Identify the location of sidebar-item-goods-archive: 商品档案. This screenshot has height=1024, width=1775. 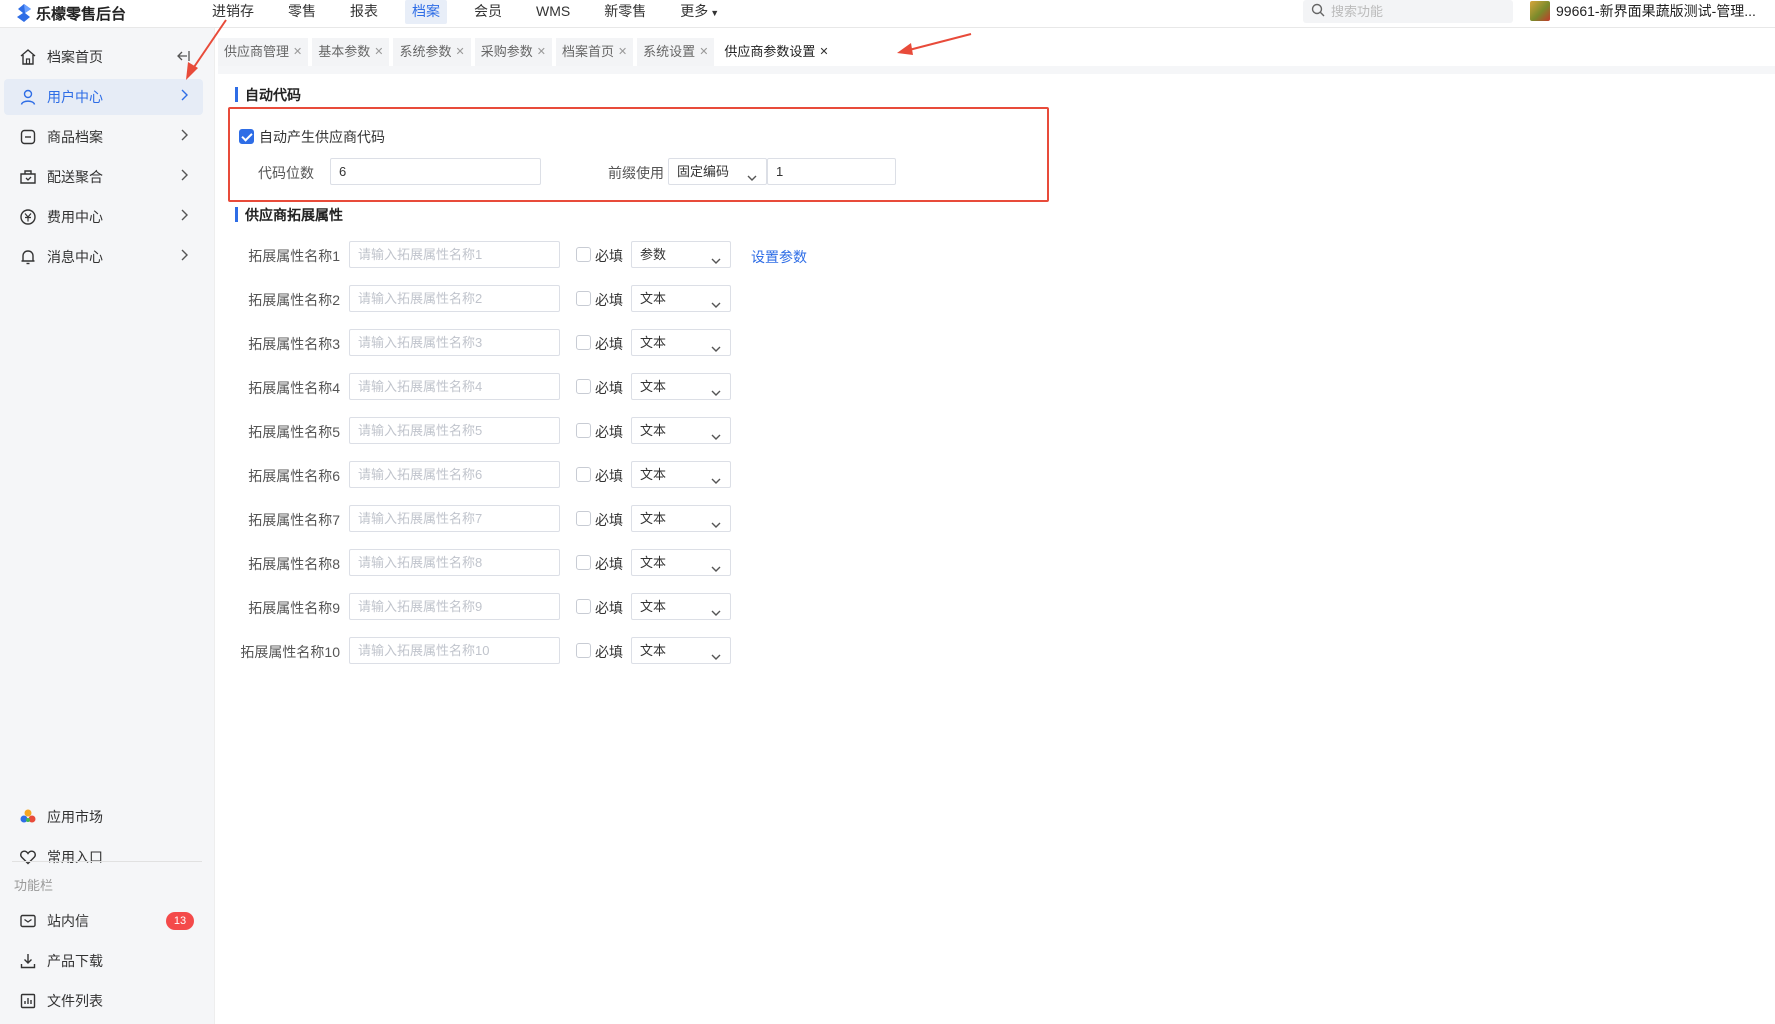
(103, 137).